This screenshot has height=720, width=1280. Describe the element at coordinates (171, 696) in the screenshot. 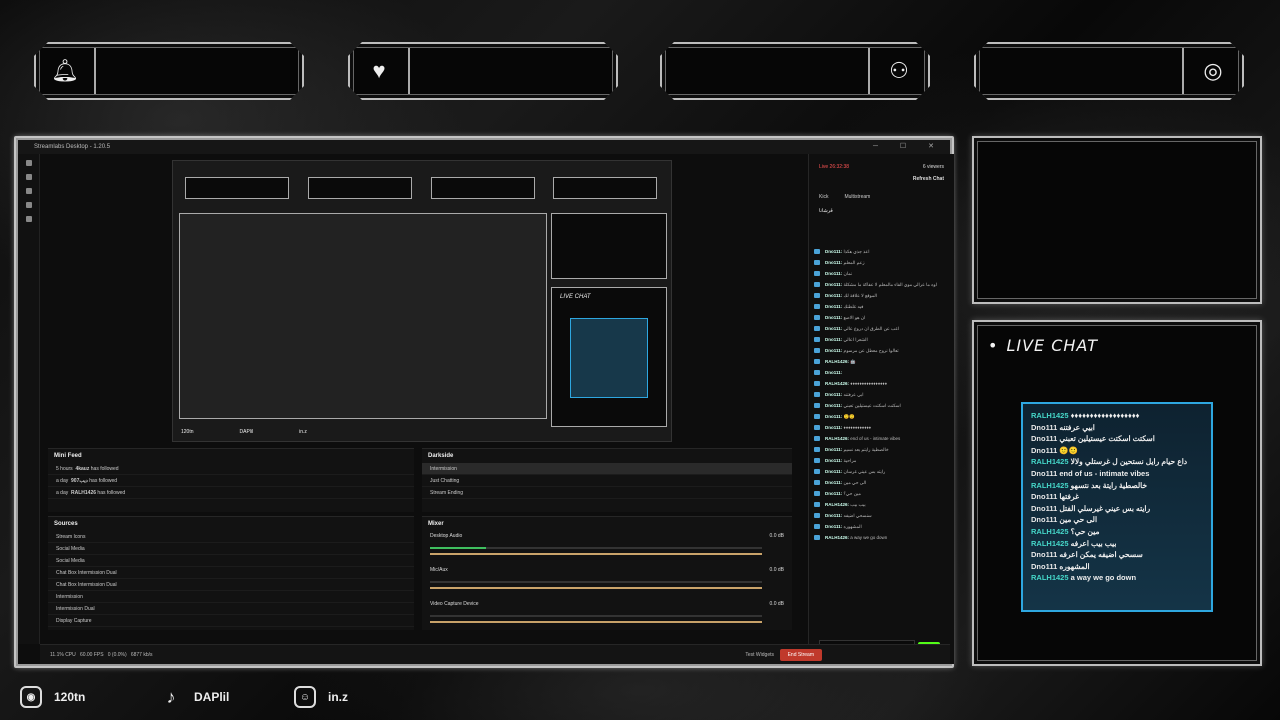

I see `tiktok-icon: ♪` at that location.